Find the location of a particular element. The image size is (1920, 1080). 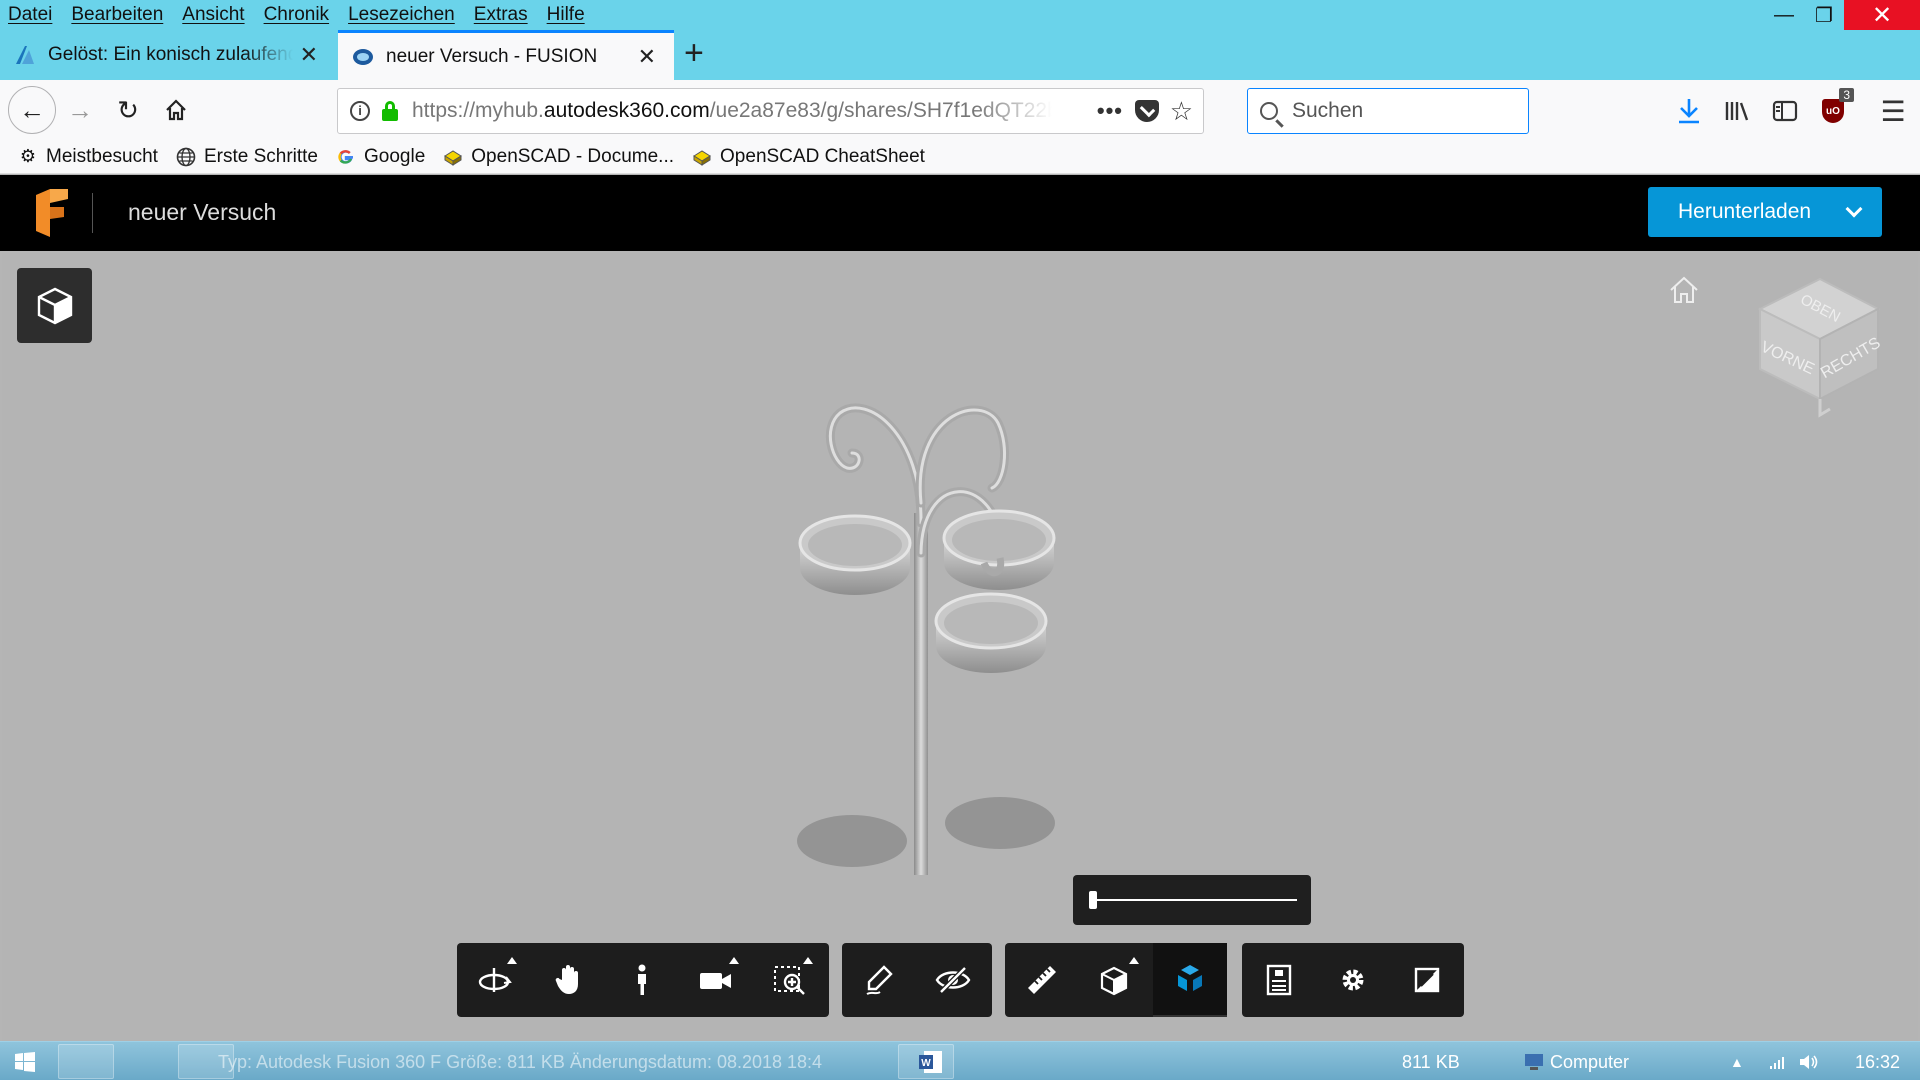

start-button is located at coordinates (25, 1062).